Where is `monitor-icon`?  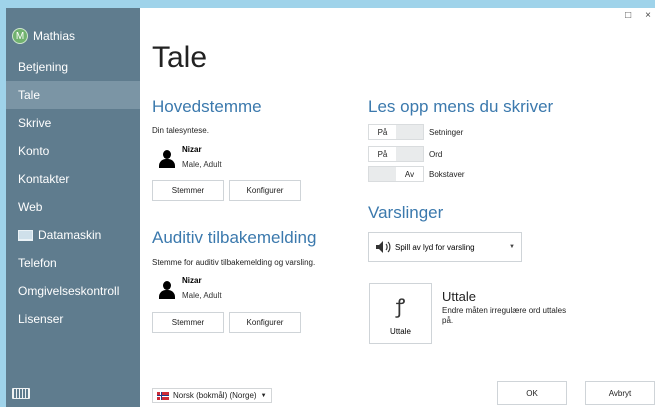 monitor-icon is located at coordinates (25, 235).